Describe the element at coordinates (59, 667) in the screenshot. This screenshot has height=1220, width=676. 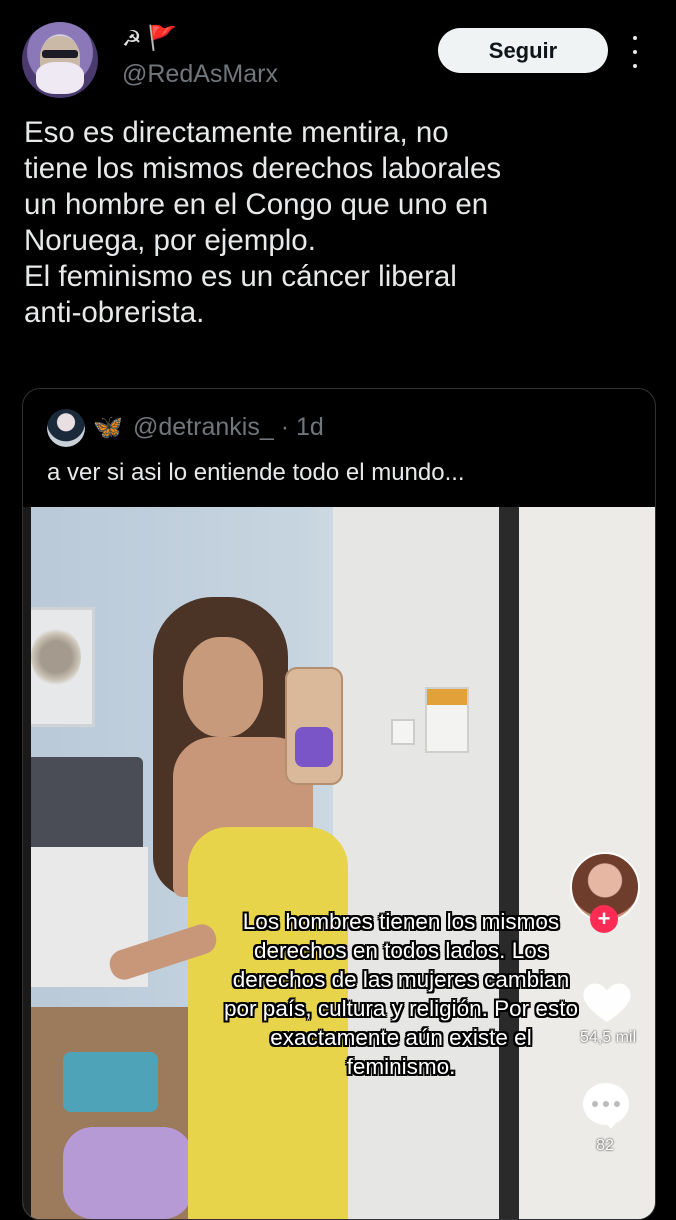
I see `wall-painting` at that location.